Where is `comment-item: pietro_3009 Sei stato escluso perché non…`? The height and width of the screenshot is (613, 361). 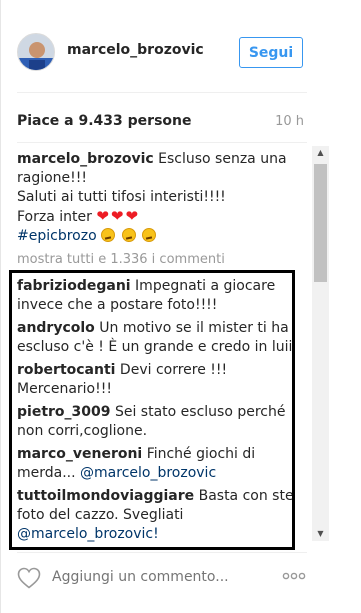 comment-item: pietro_3009 Sei stato escluso perché non… is located at coordinates (162, 422).